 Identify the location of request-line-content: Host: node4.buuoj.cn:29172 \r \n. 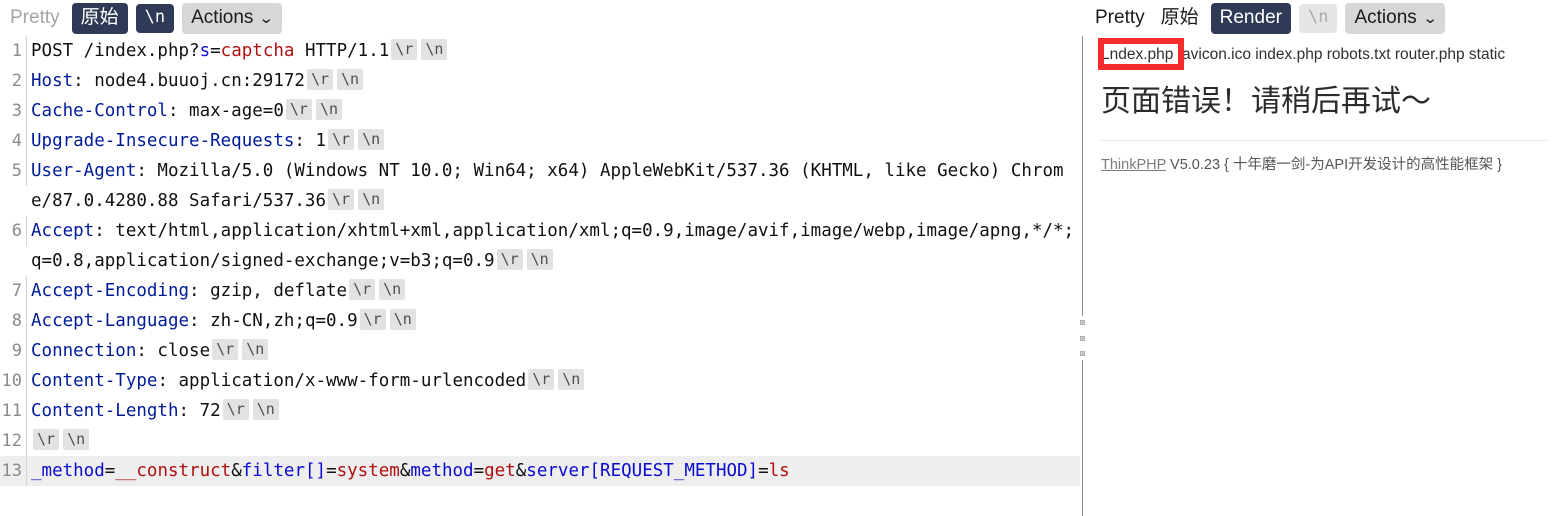
(553, 81).